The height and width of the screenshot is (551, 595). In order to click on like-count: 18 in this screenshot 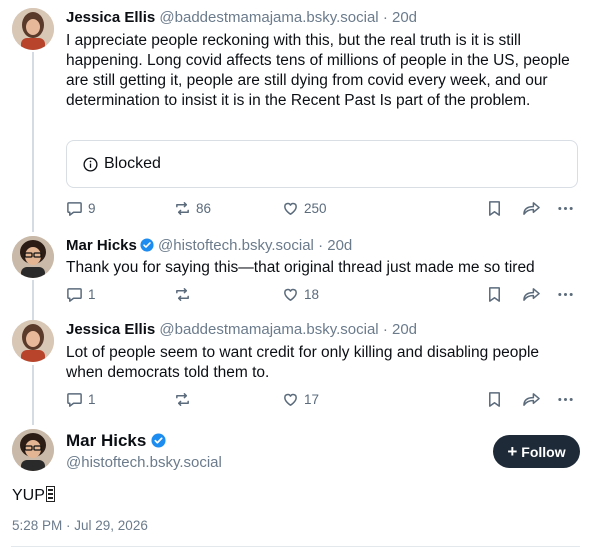, I will do `click(312, 294)`.